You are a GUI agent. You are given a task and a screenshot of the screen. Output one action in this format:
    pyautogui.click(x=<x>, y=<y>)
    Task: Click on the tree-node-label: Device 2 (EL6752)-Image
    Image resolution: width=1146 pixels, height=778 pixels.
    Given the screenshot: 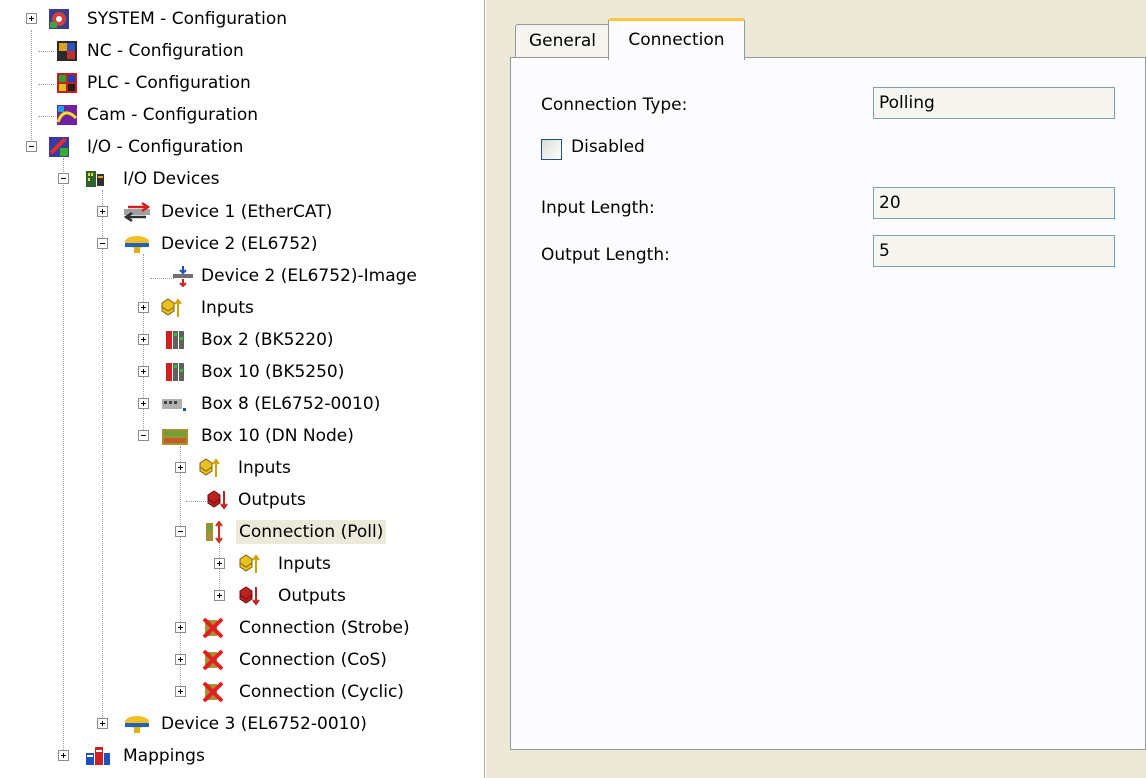 What is the action you would take?
    pyautogui.click(x=309, y=276)
    